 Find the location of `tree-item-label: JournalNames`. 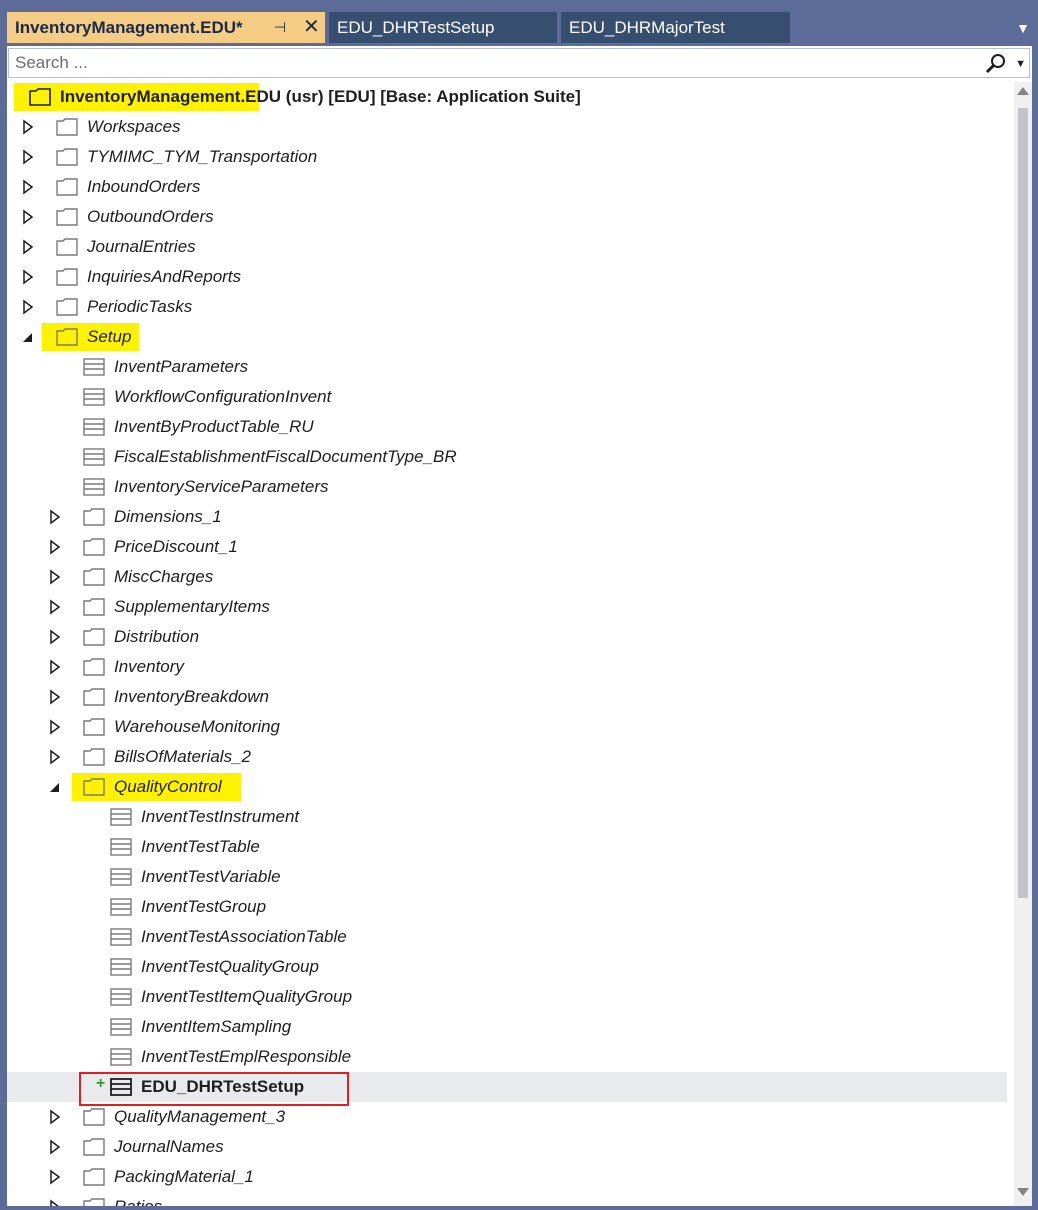

tree-item-label: JournalNames is located at coordinates (169, 1146).